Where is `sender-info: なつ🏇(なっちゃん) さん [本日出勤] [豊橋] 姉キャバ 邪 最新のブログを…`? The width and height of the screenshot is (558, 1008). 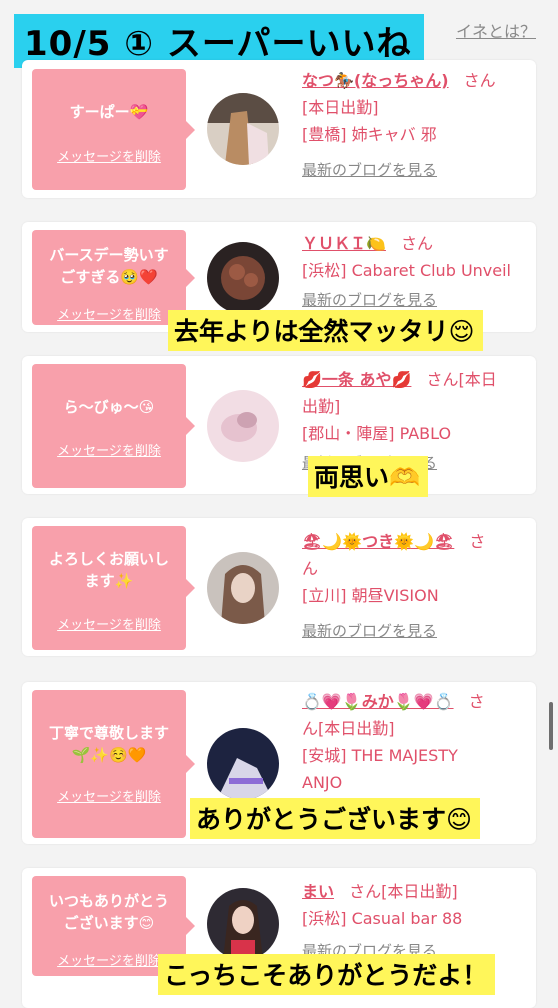
sender-info: なつ🏇(なっちゃん) さん [本日出勤] [豊橋] 姉キャバ 邪 最新のブログを… is located at coordinates (415, 125).